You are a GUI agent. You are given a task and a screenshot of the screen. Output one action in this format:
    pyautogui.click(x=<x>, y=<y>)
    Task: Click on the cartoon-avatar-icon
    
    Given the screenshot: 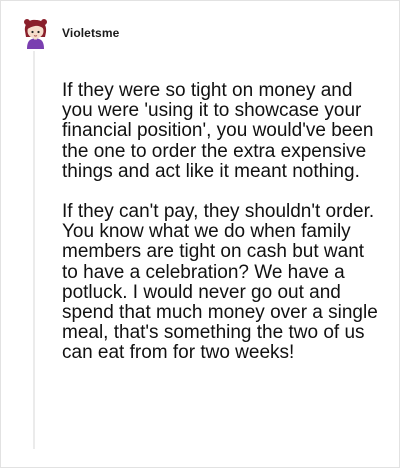 What is the action you would take?
    pyautogui.click(x=35, y=33)
    